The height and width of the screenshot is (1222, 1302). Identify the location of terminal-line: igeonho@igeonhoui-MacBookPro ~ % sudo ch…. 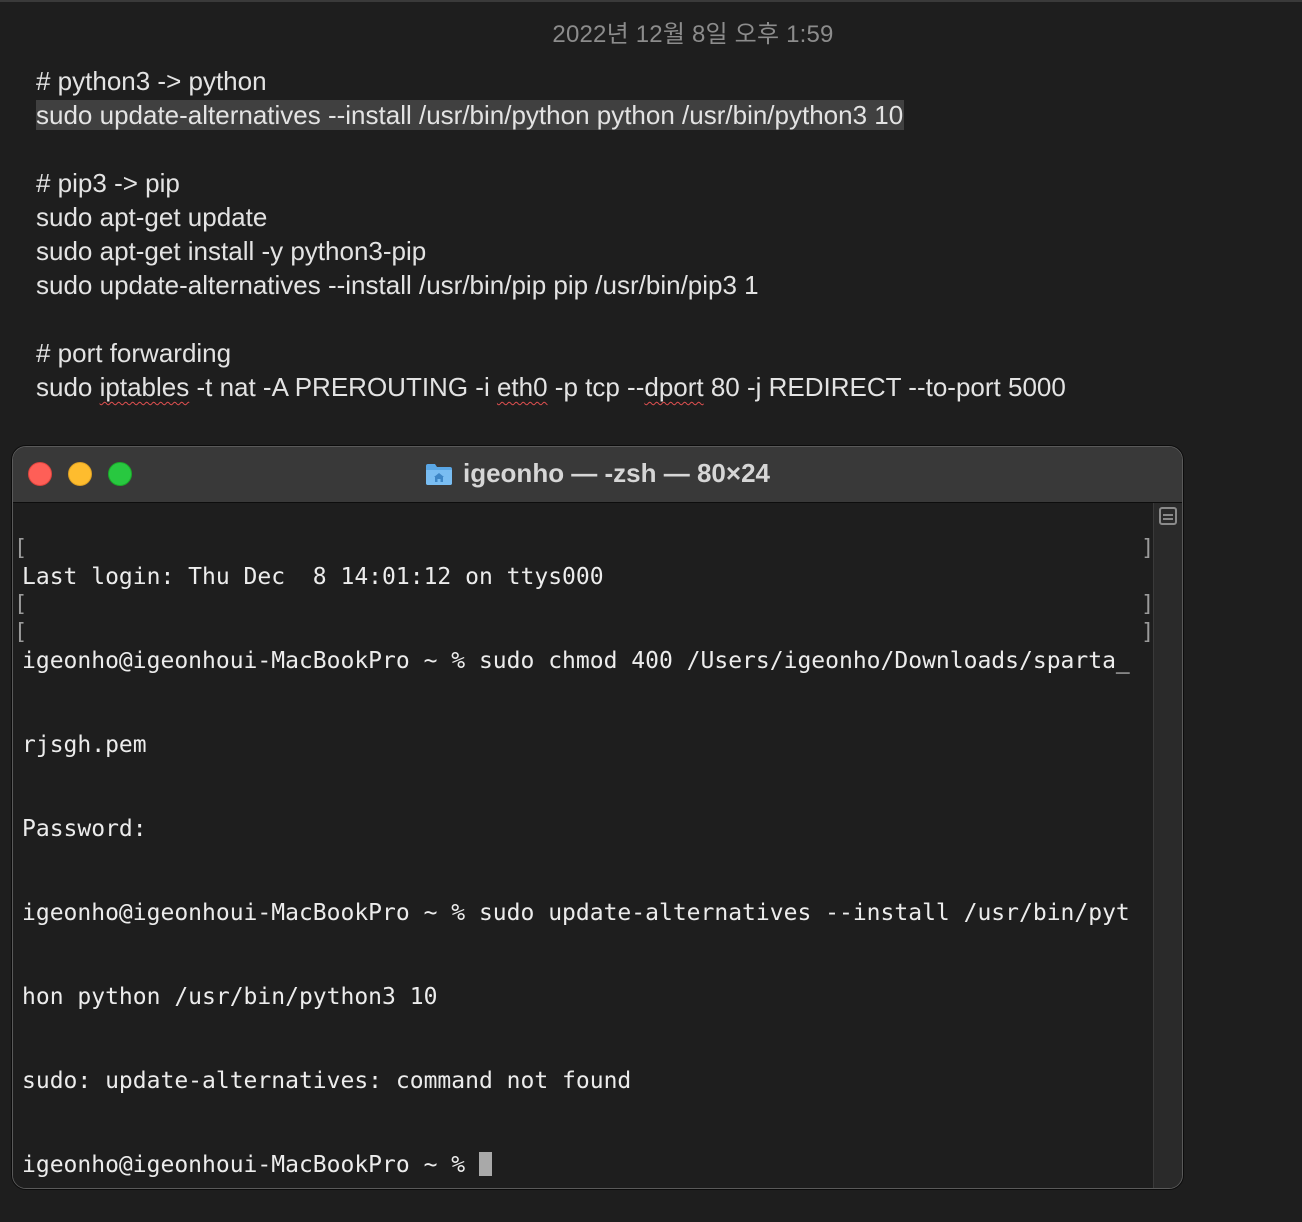
(576, 661).